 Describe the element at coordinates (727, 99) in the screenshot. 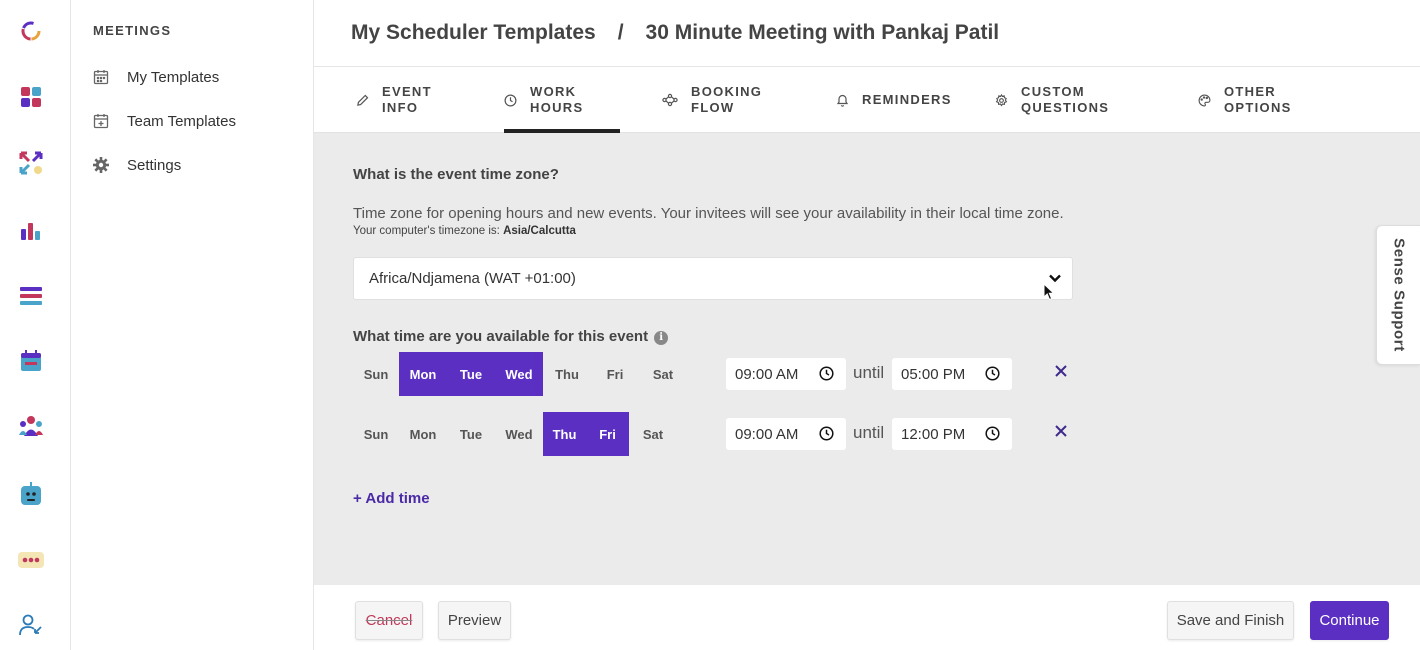

I see `tab-label: BOOKING FLOW` at that location.